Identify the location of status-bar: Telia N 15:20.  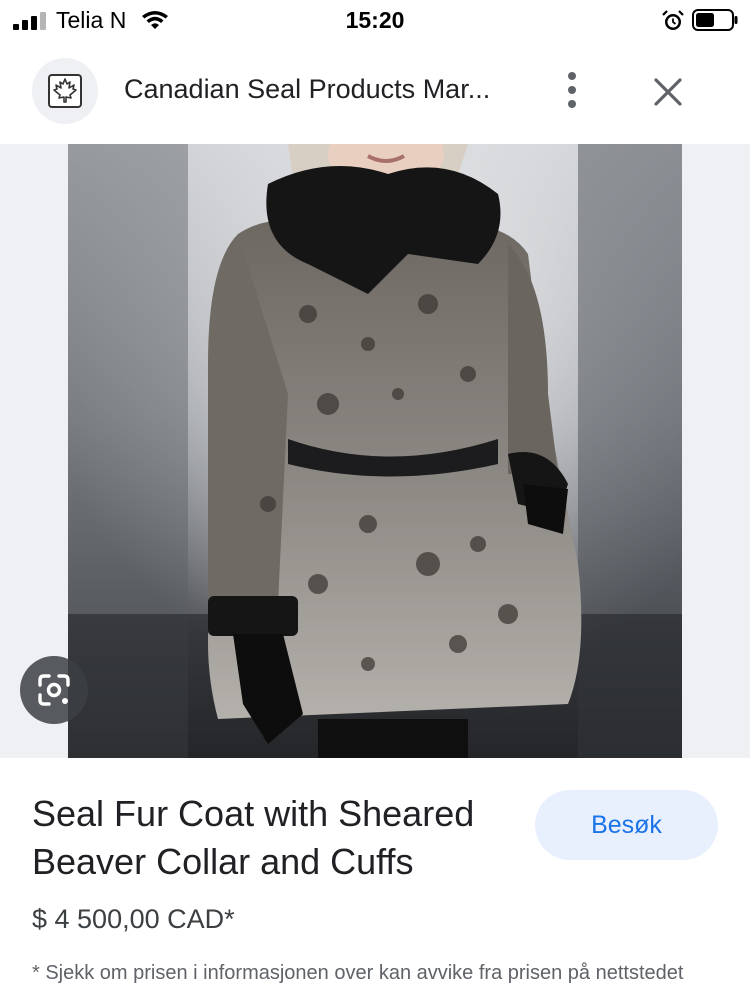
(375, 22).